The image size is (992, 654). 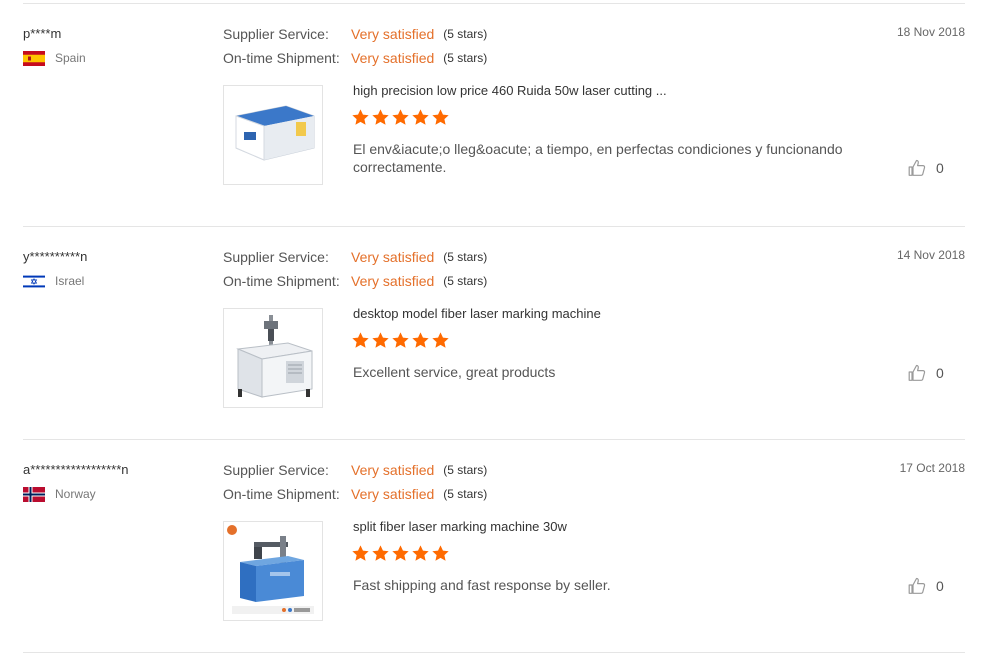 What do you see at coordinates (454, 372) in the screenshot?
I see `review-comment: Excellent service, great products` at bounding box center [454, 372].